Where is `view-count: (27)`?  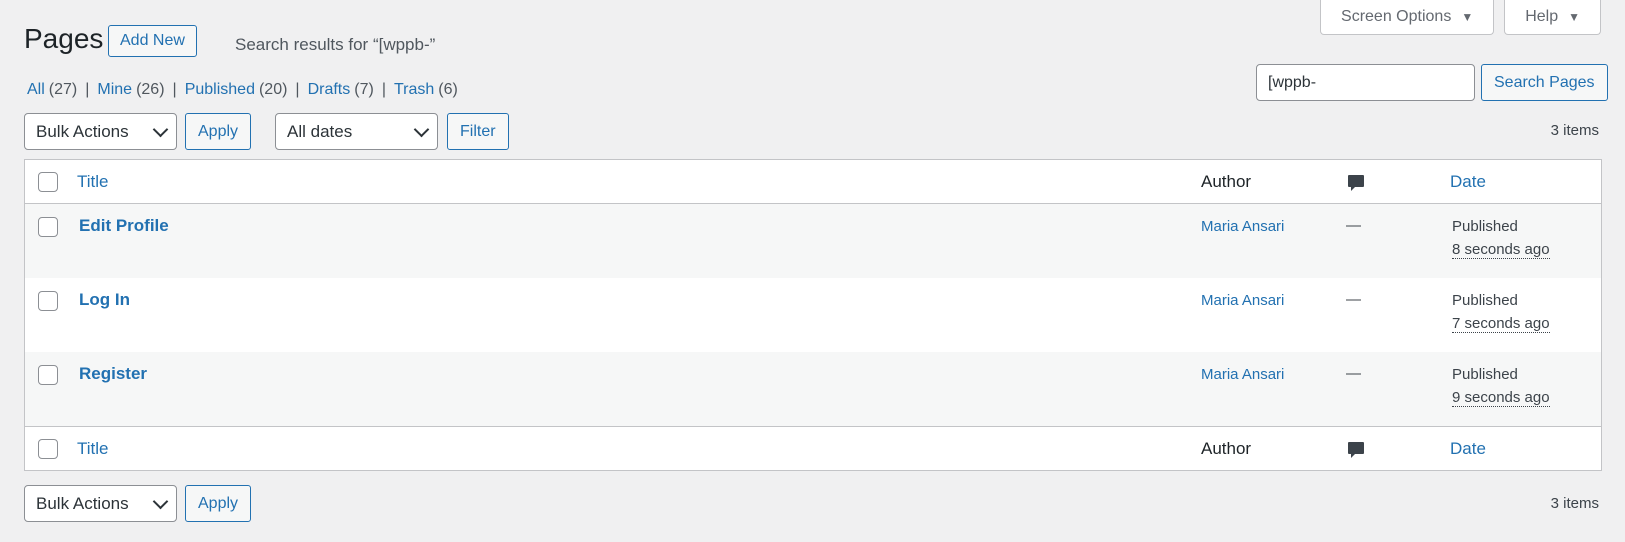 view-count: (27) is located at coordinates (63, 89).